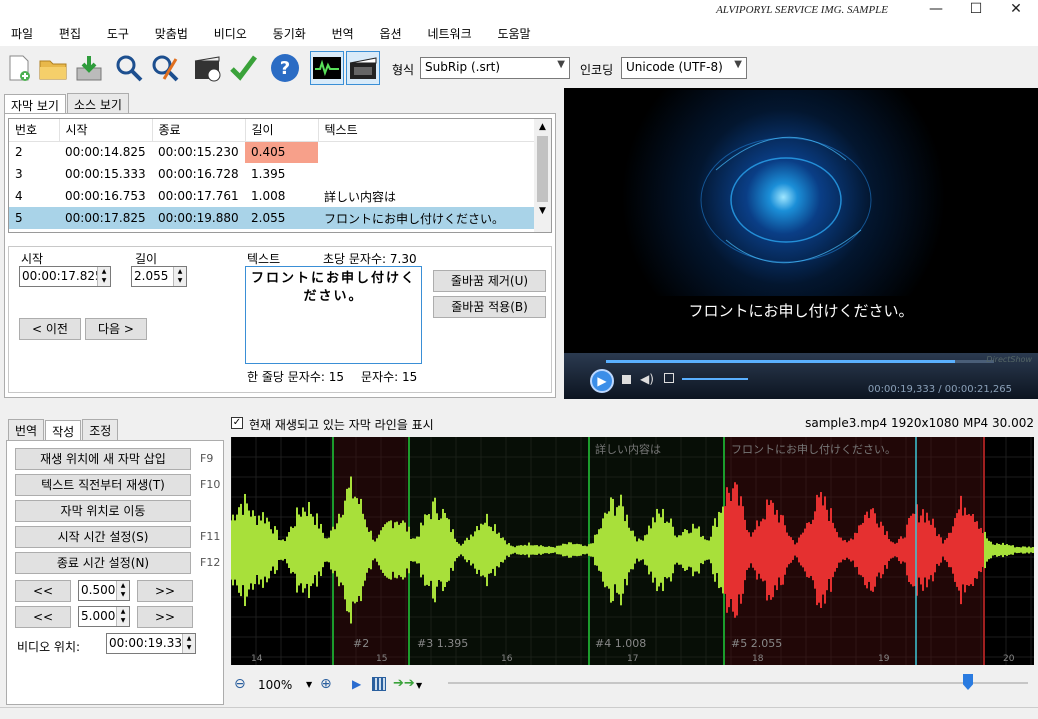 This screenshot has height=719, width=1038. What do you see at coordinates (151, 643) in the screenshot?
I see `video-position-input: 00:00:19.333 ▲ ▼` at bounding box center [151, 643].